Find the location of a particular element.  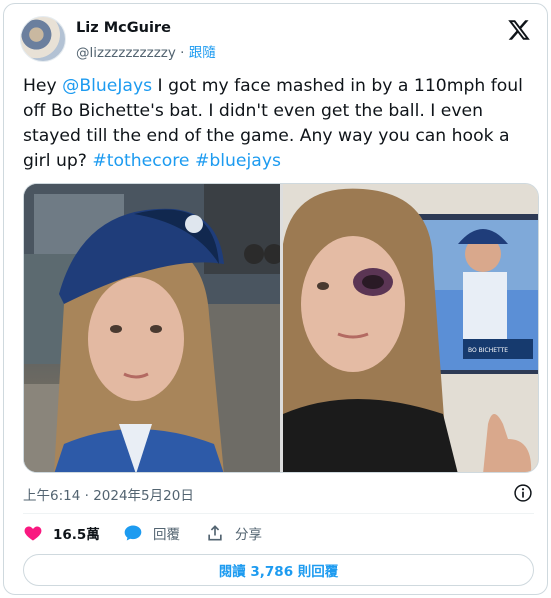

author-handle-line: @lizzzzzzzzzzy · 跟隨 is located at coordinates (146, 51).